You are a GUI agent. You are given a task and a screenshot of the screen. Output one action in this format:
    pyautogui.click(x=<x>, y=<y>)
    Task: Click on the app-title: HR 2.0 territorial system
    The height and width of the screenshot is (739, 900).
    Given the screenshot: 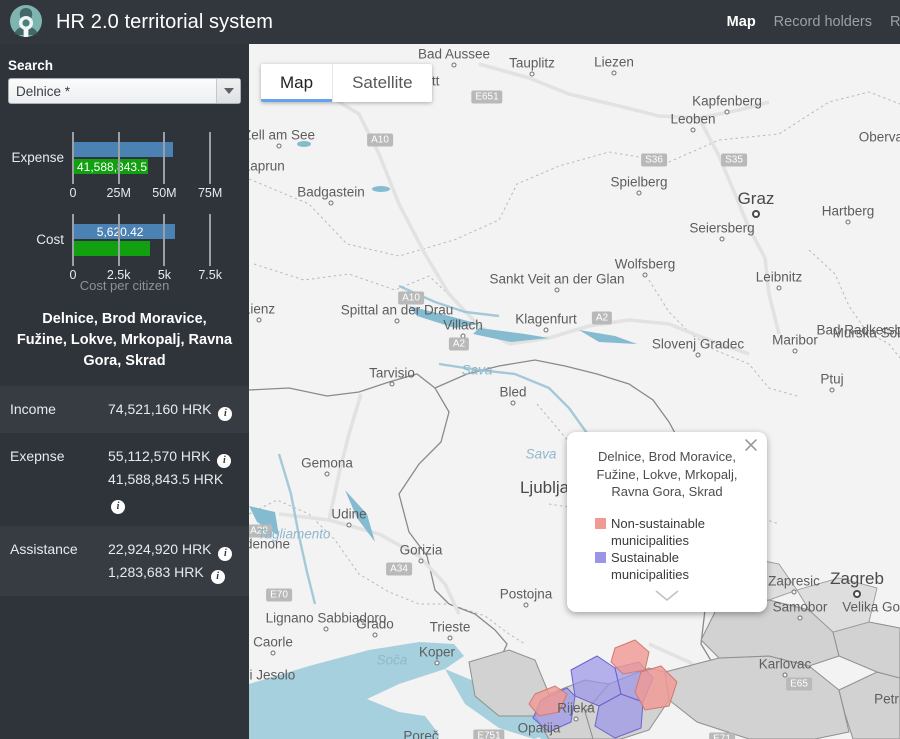 What is the action you would take?
    pyautogui.click(x=164, y=21)
    